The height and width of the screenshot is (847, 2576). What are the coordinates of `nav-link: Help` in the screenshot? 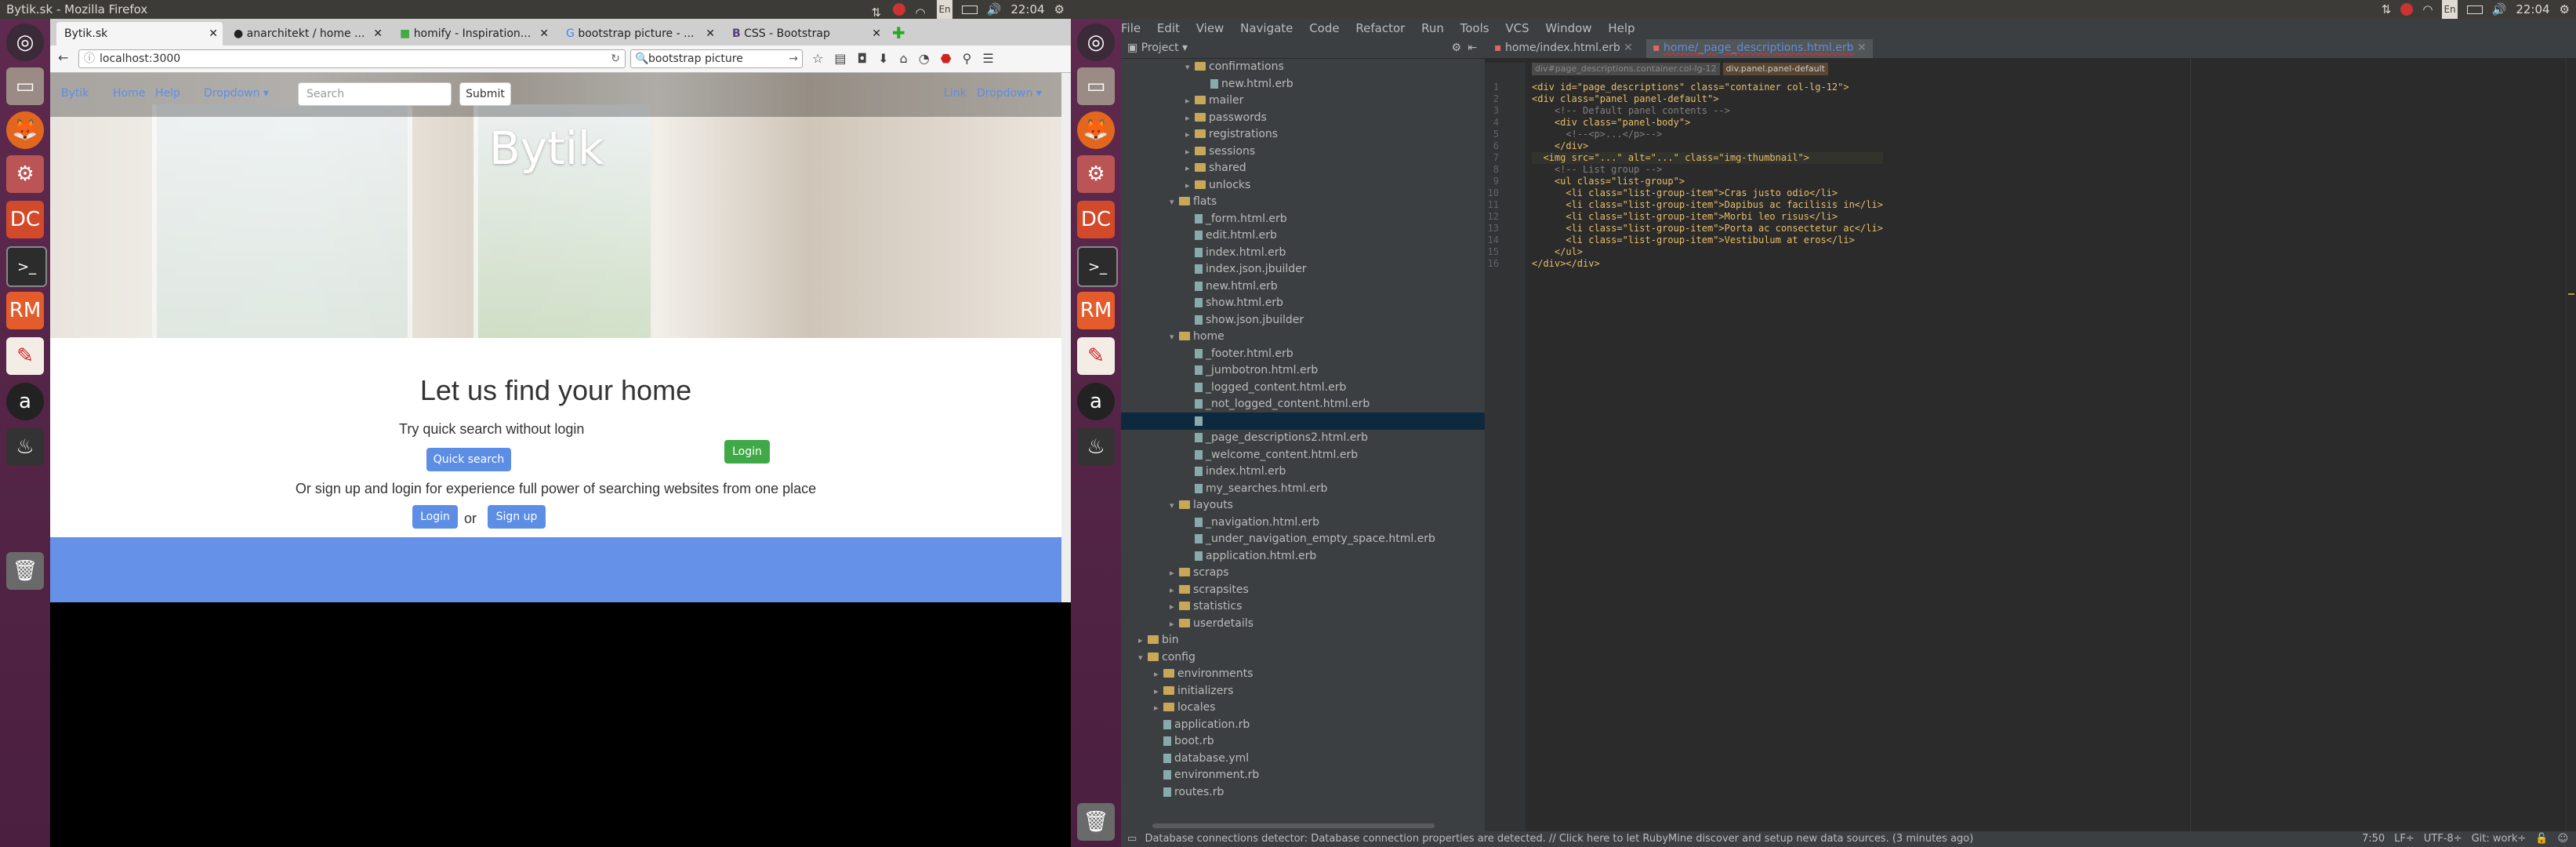 It's located at (167, 93).